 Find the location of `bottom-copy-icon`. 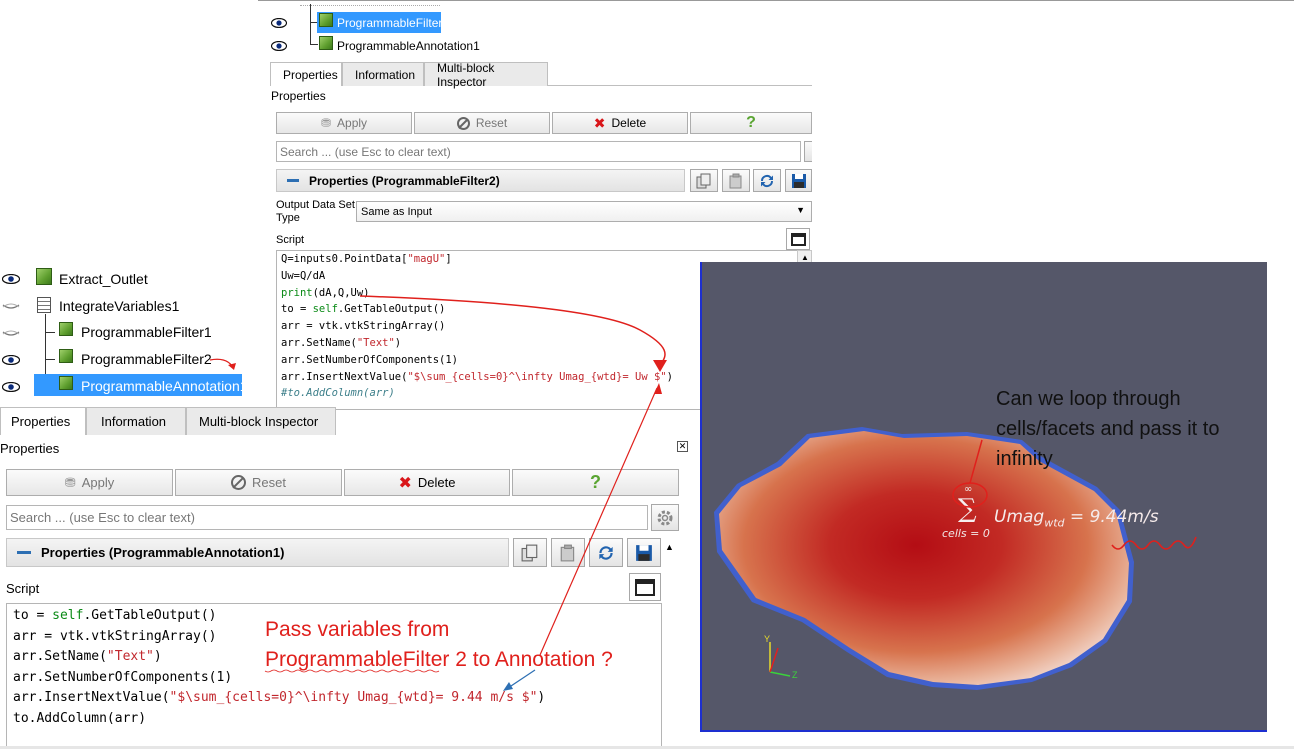

bottom-copy-icon is located at coordinates (530, 552).